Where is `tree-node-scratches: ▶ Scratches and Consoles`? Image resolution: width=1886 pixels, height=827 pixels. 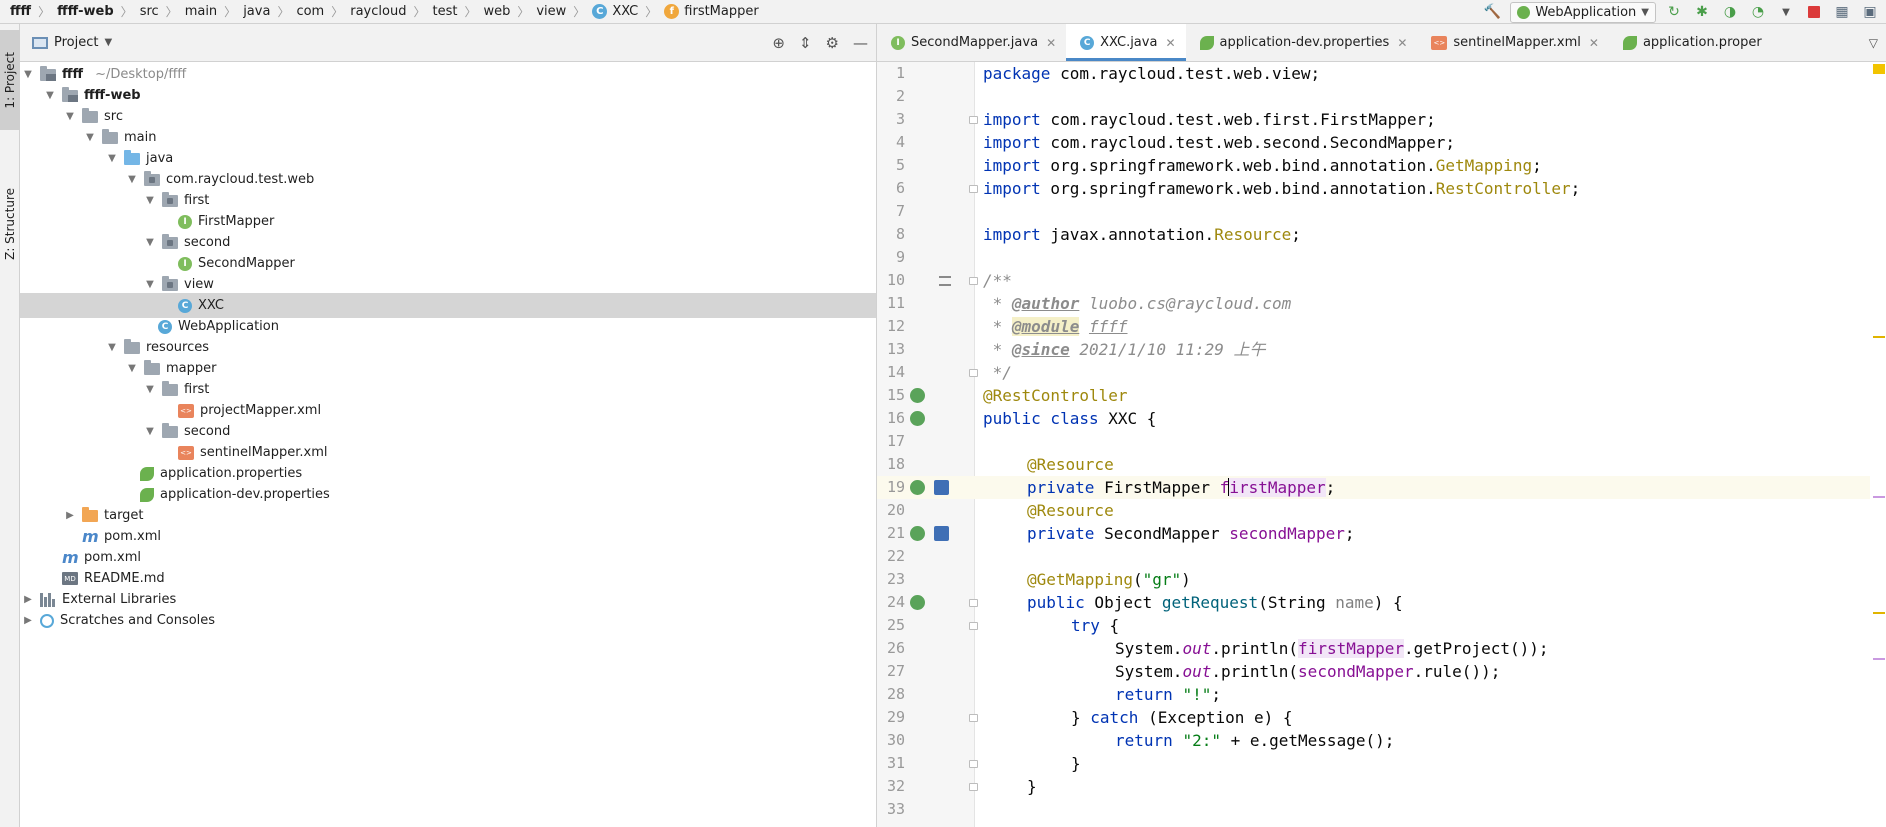 tree-node-scratches: ▶ Scratches and Consoles is located at coordinates (448, 620).